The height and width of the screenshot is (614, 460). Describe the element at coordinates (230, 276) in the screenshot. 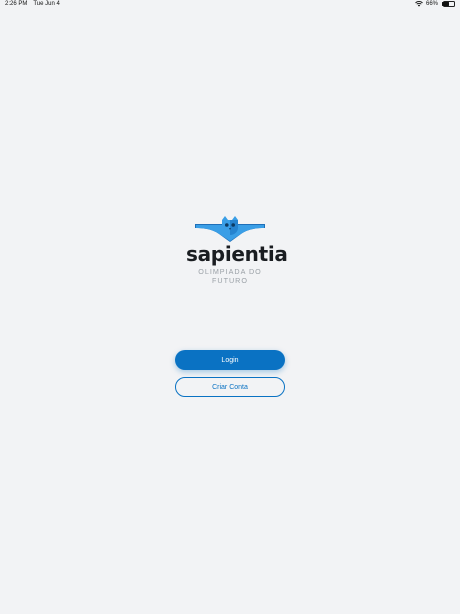

I see `logo-tagline: OLIMPIADA DO FUTURO` at that location.